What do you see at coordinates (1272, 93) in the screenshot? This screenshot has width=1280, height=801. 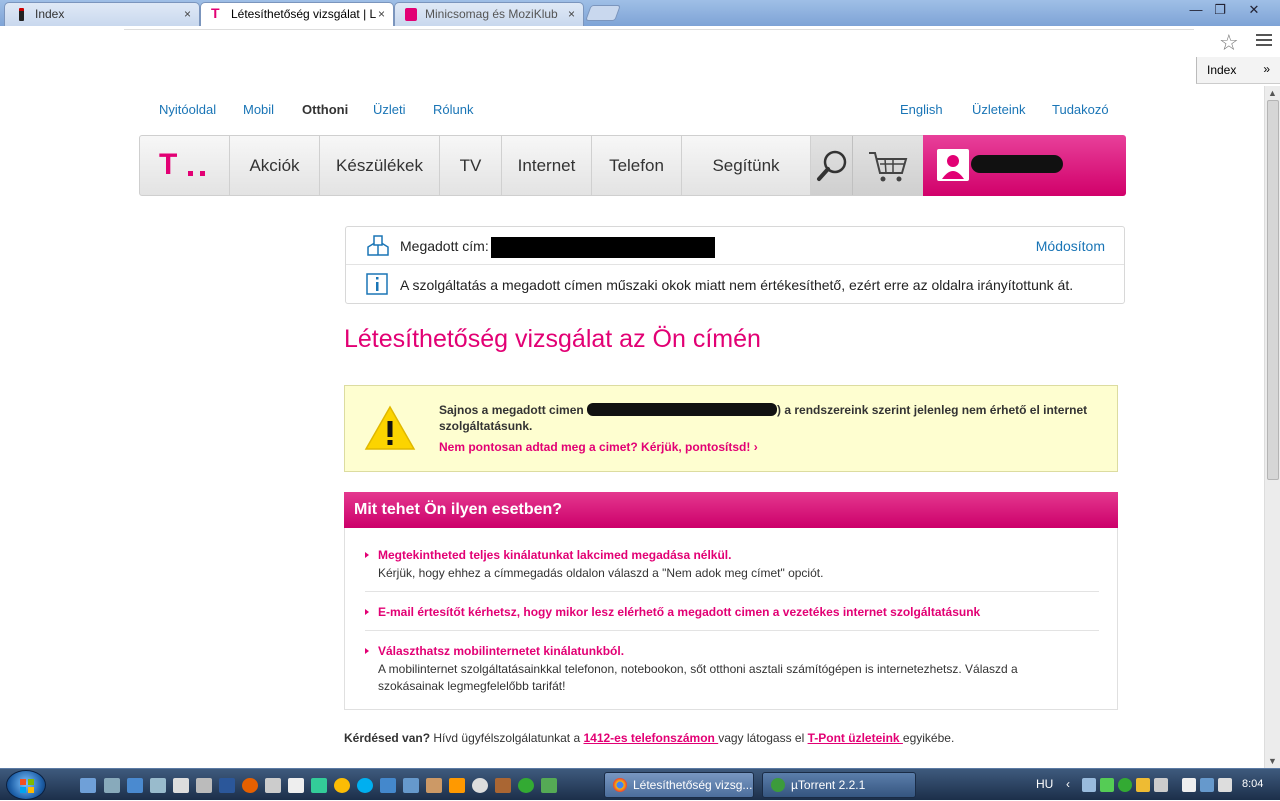 I see `scroll-up-arrow-icon: ▲` at bounding box center [1272, 93].